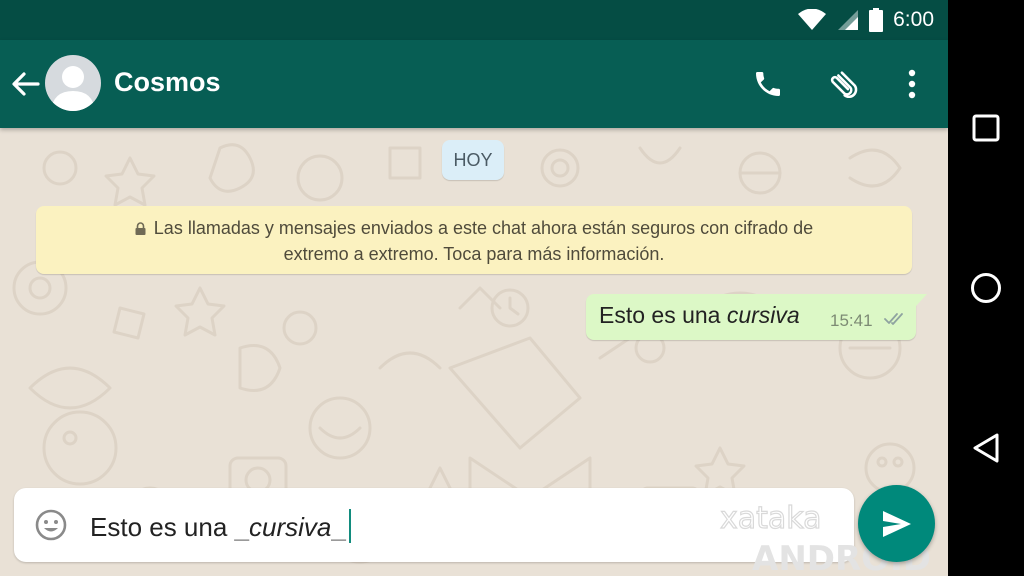 This screenshot has height=576, width=1024. What do you see at coordinates (851, 320) in the screenshot?
I see `message-time: 15:41` at bounding box center [851, 320].